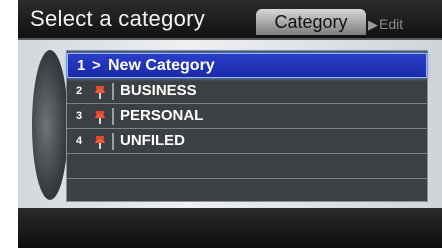  What do you see at coordinates (118, 18) in the screenshot?
I see `page-title: Select a category` at bounding box center [118, 18].